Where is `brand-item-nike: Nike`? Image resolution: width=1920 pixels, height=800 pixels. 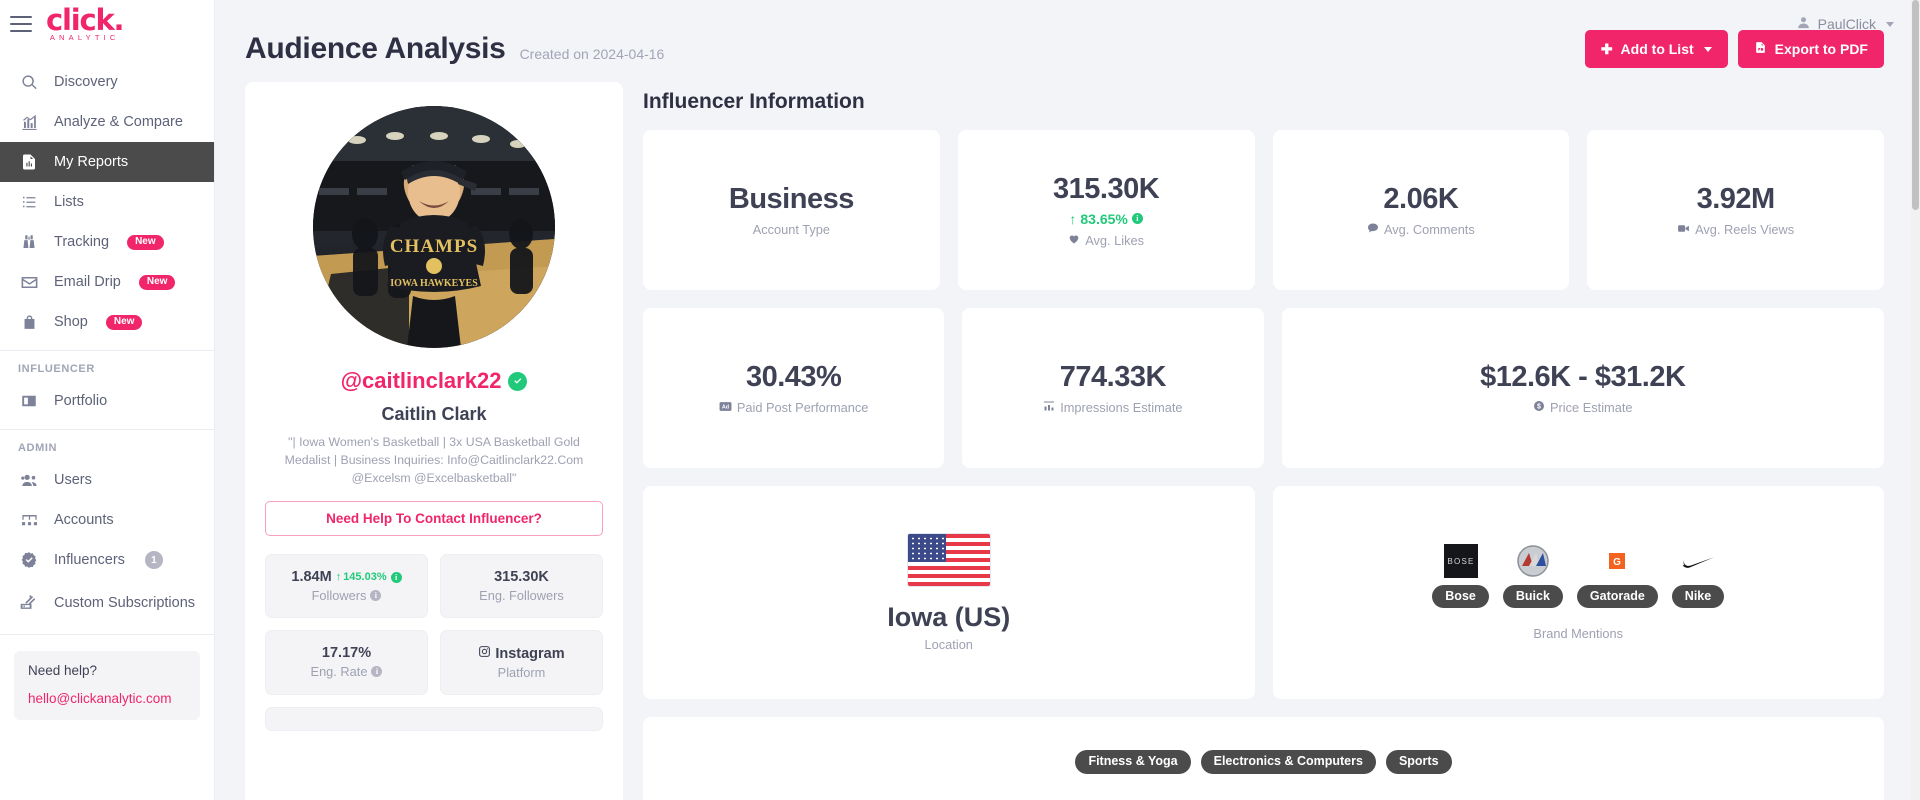
brand-item-nike: Nike is located at coordinates (1698, 576).